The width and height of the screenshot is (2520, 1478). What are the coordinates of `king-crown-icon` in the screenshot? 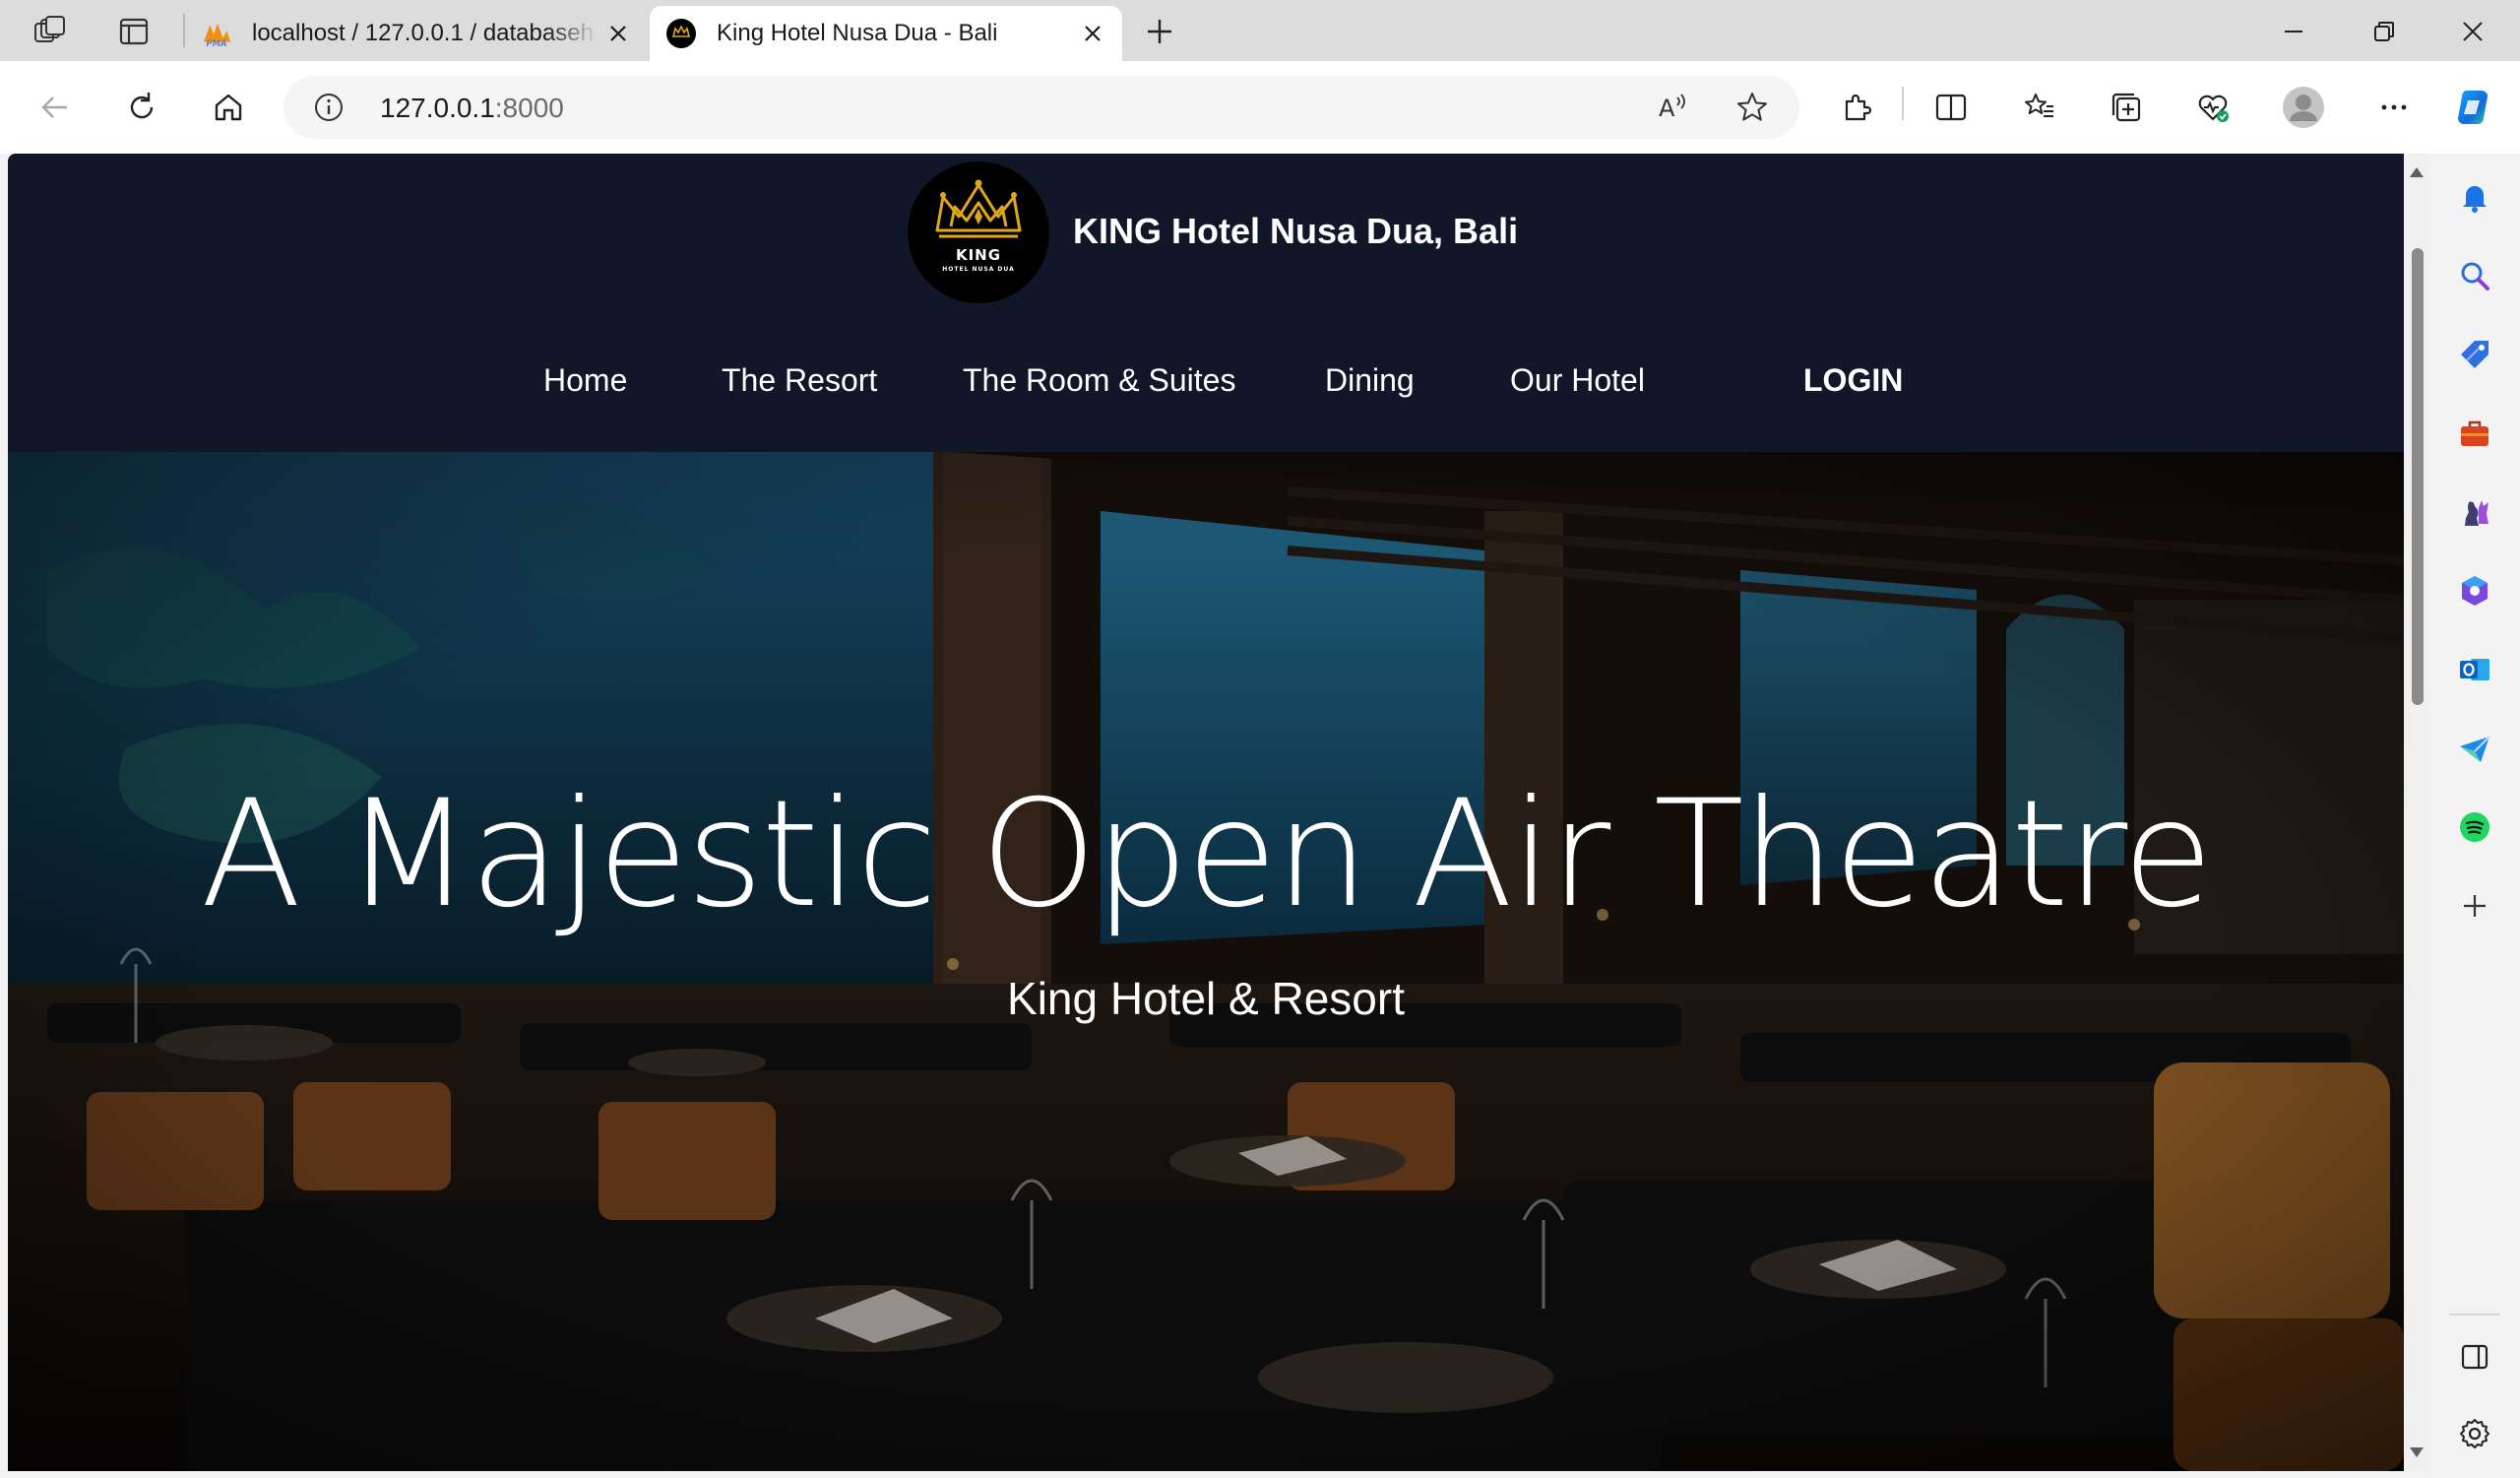 It's located at (681, 33).